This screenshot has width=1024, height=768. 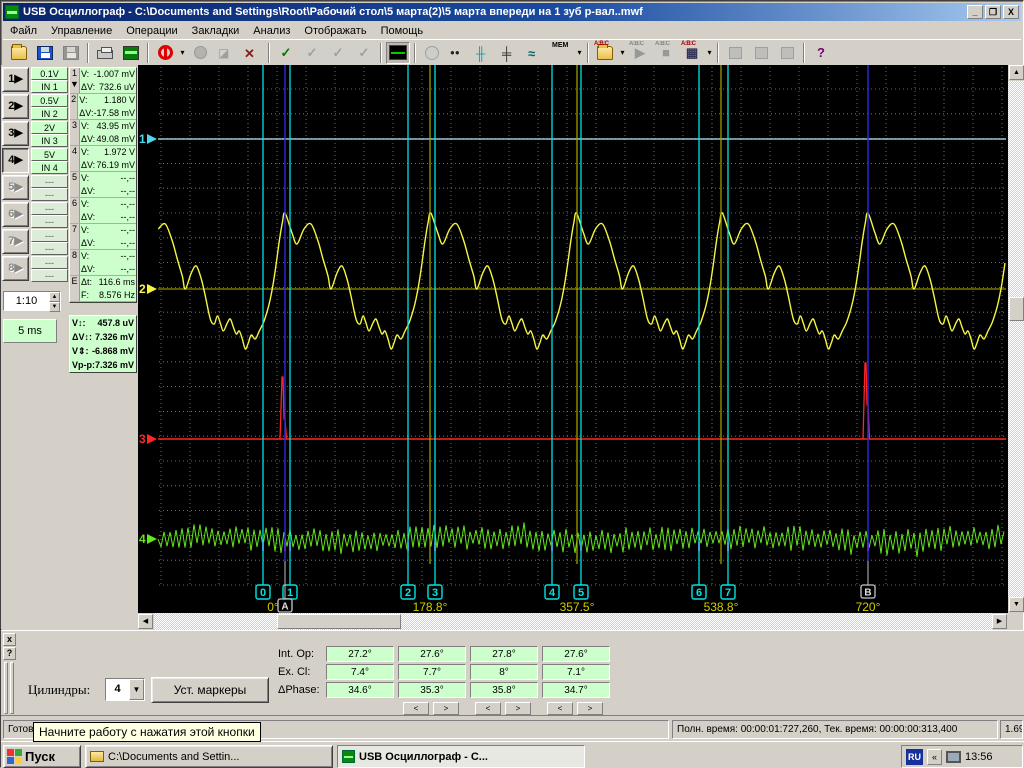 I want to click on cursors-tool-button, so click(x=510, y=52).